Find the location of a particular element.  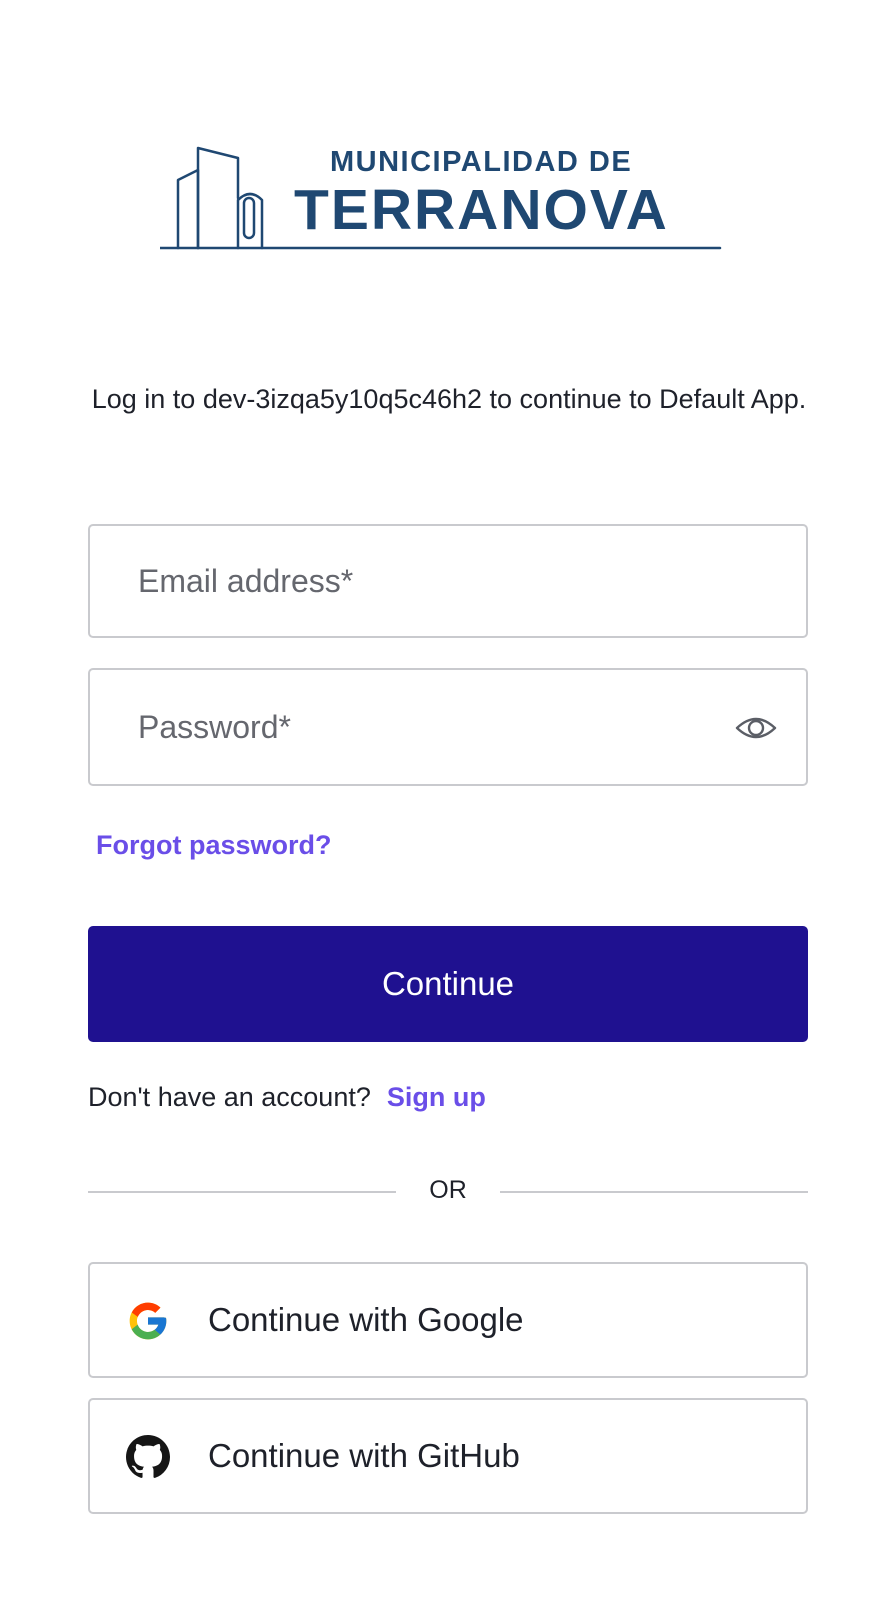

divider-or-text: OR is located at coordinates (448, 1190).